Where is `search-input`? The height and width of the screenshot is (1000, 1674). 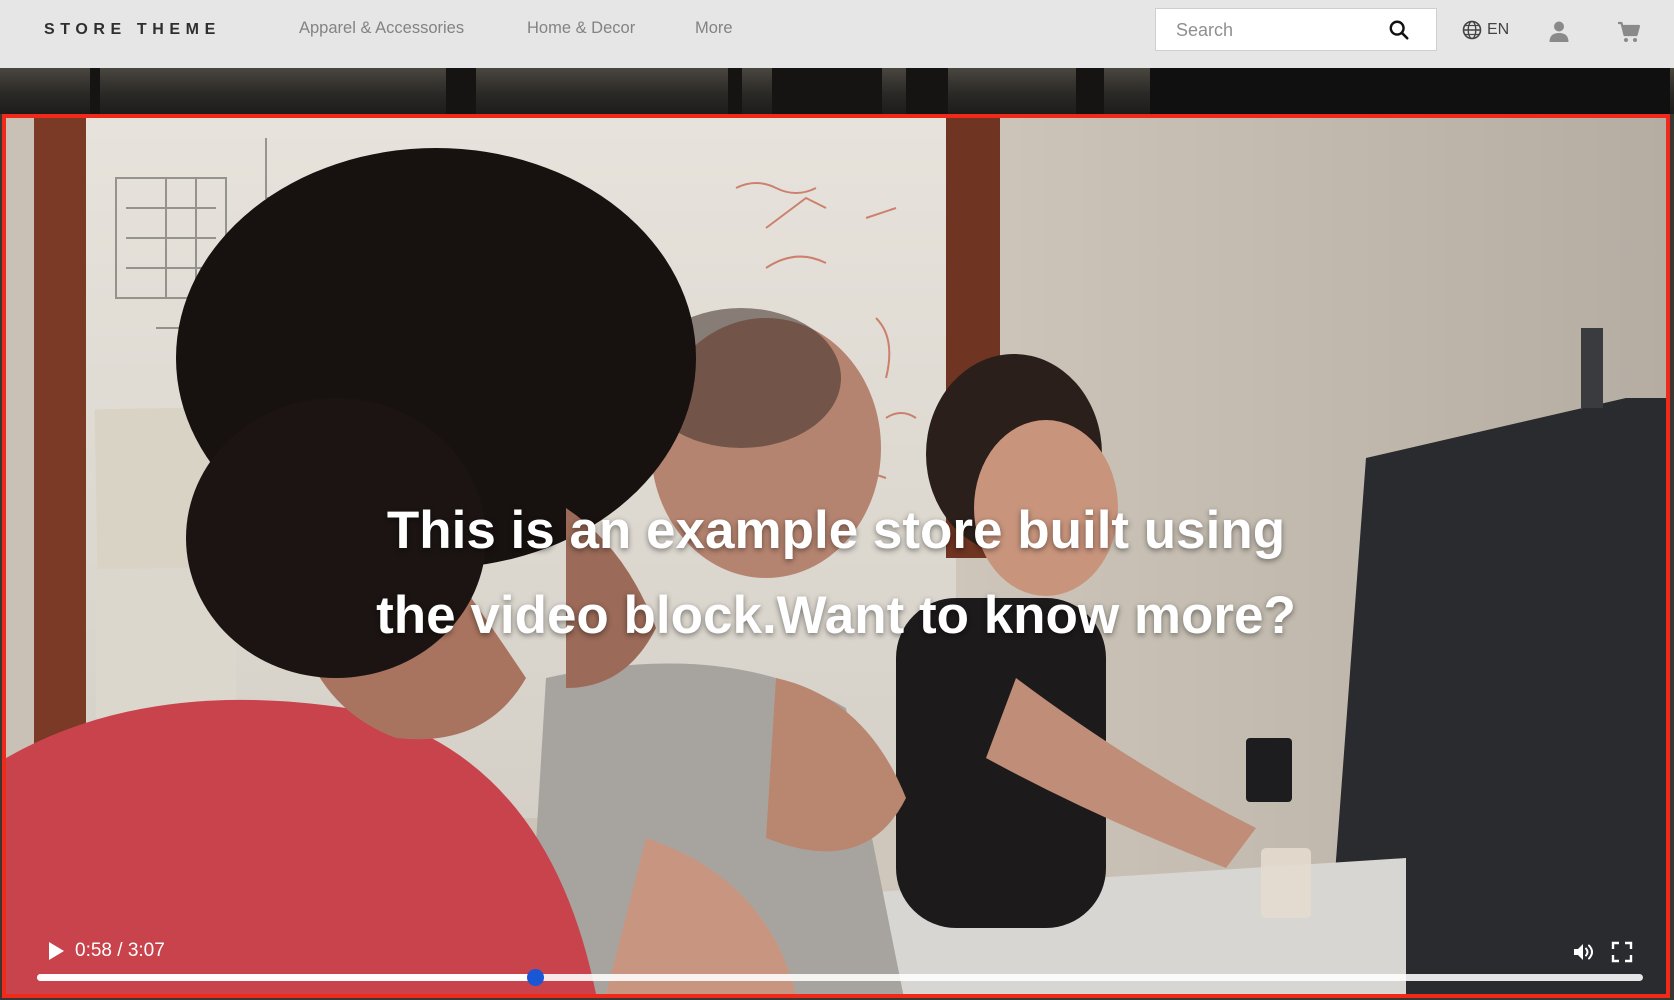 search-input is located at coordinates (1281, 30).